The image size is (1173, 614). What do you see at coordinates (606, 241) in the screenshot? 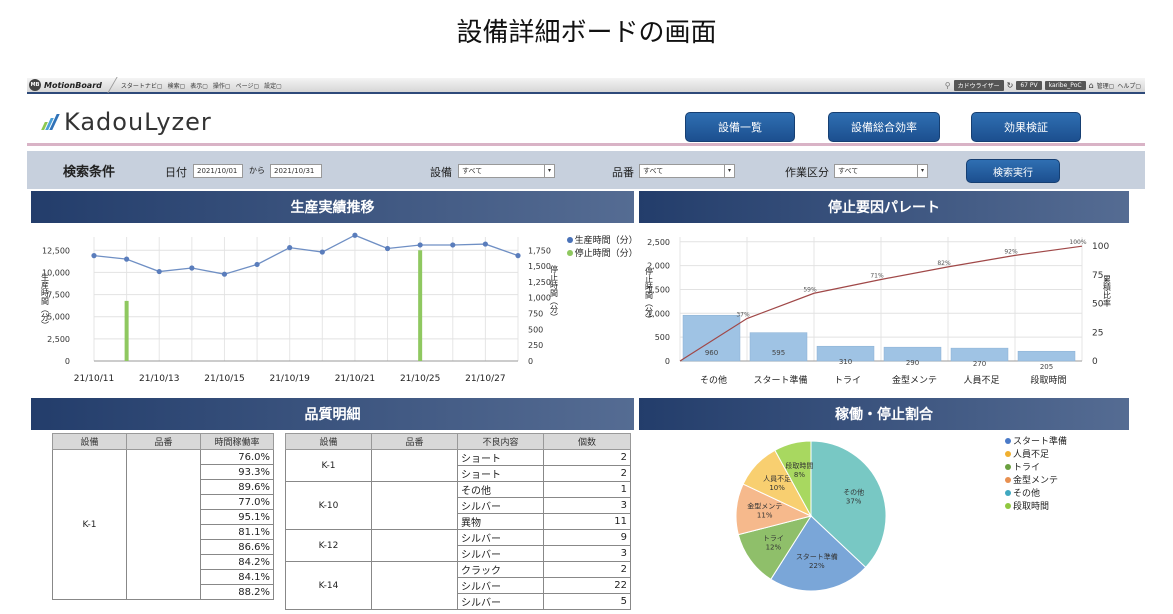
I see `legend-label: 生産時間（分）` at bounding box center [606, 241].